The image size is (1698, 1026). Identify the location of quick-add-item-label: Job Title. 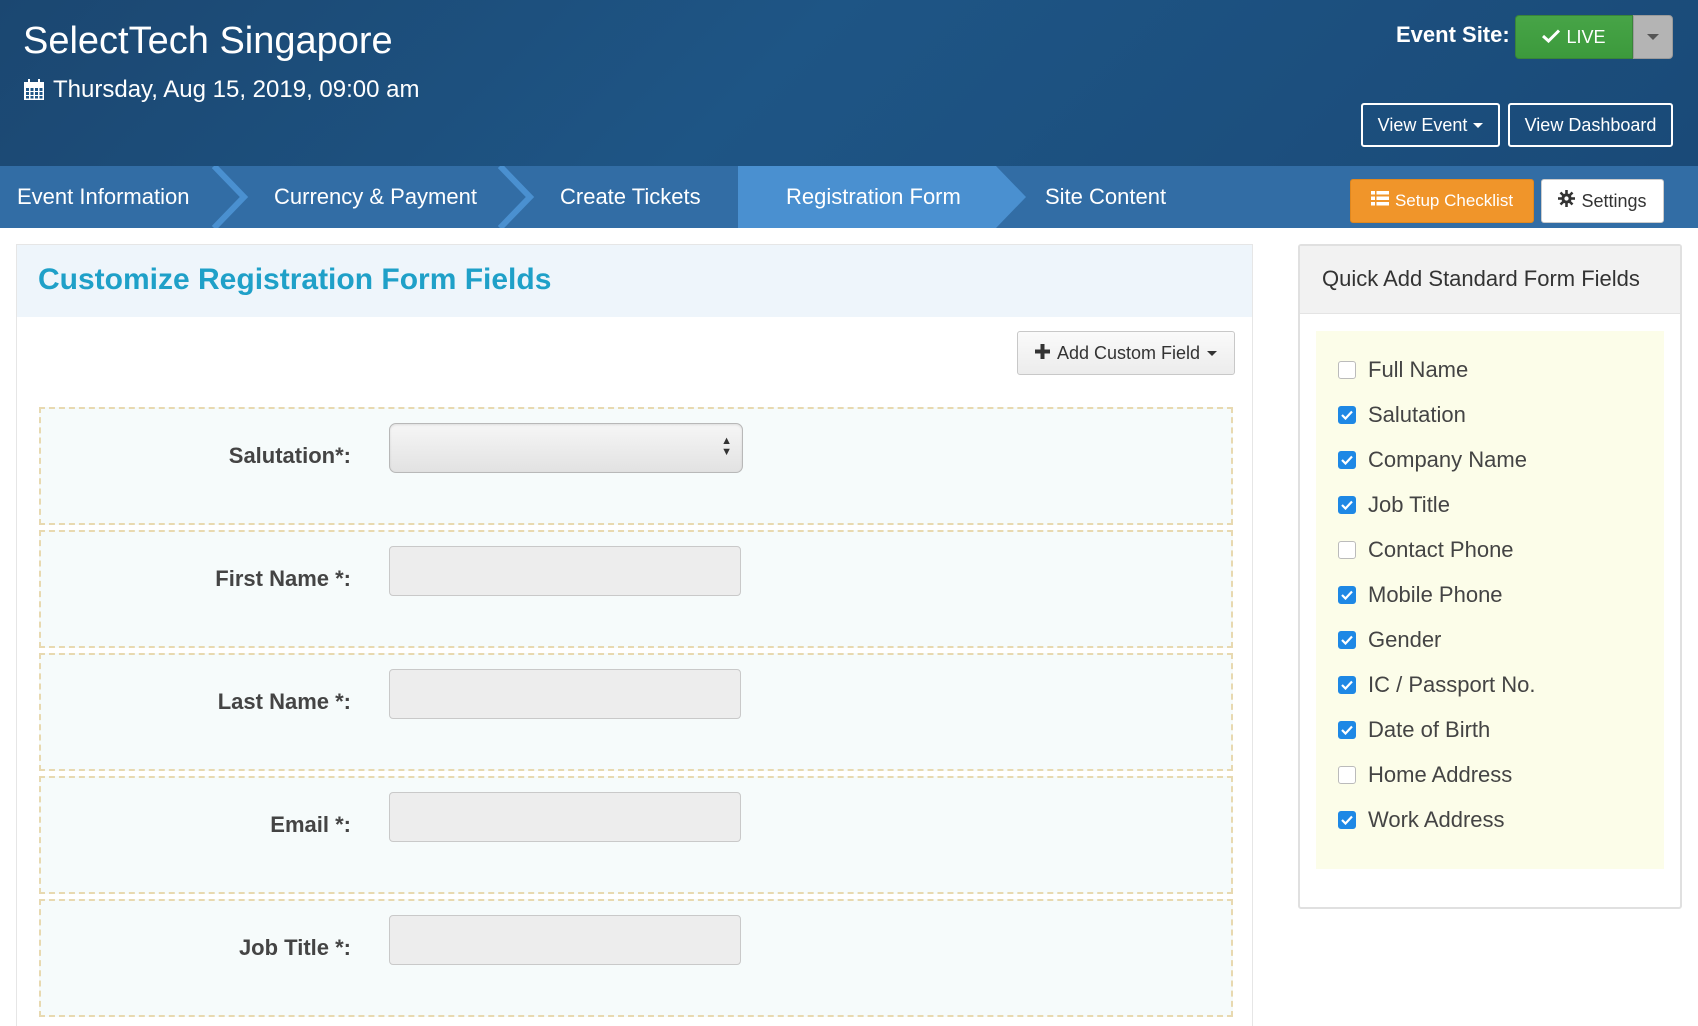
(1409, 504).